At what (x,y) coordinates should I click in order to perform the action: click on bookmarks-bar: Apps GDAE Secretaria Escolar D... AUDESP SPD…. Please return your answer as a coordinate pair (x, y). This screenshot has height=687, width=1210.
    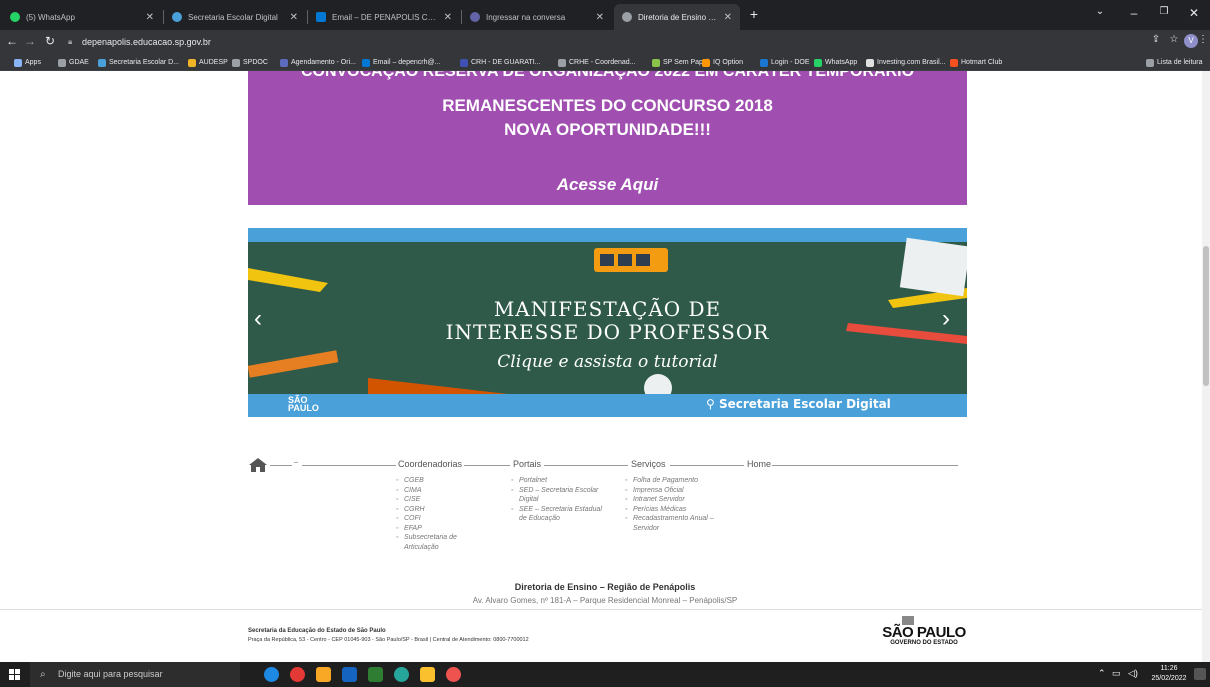
    Looking at the image, I should click on (605, 62).